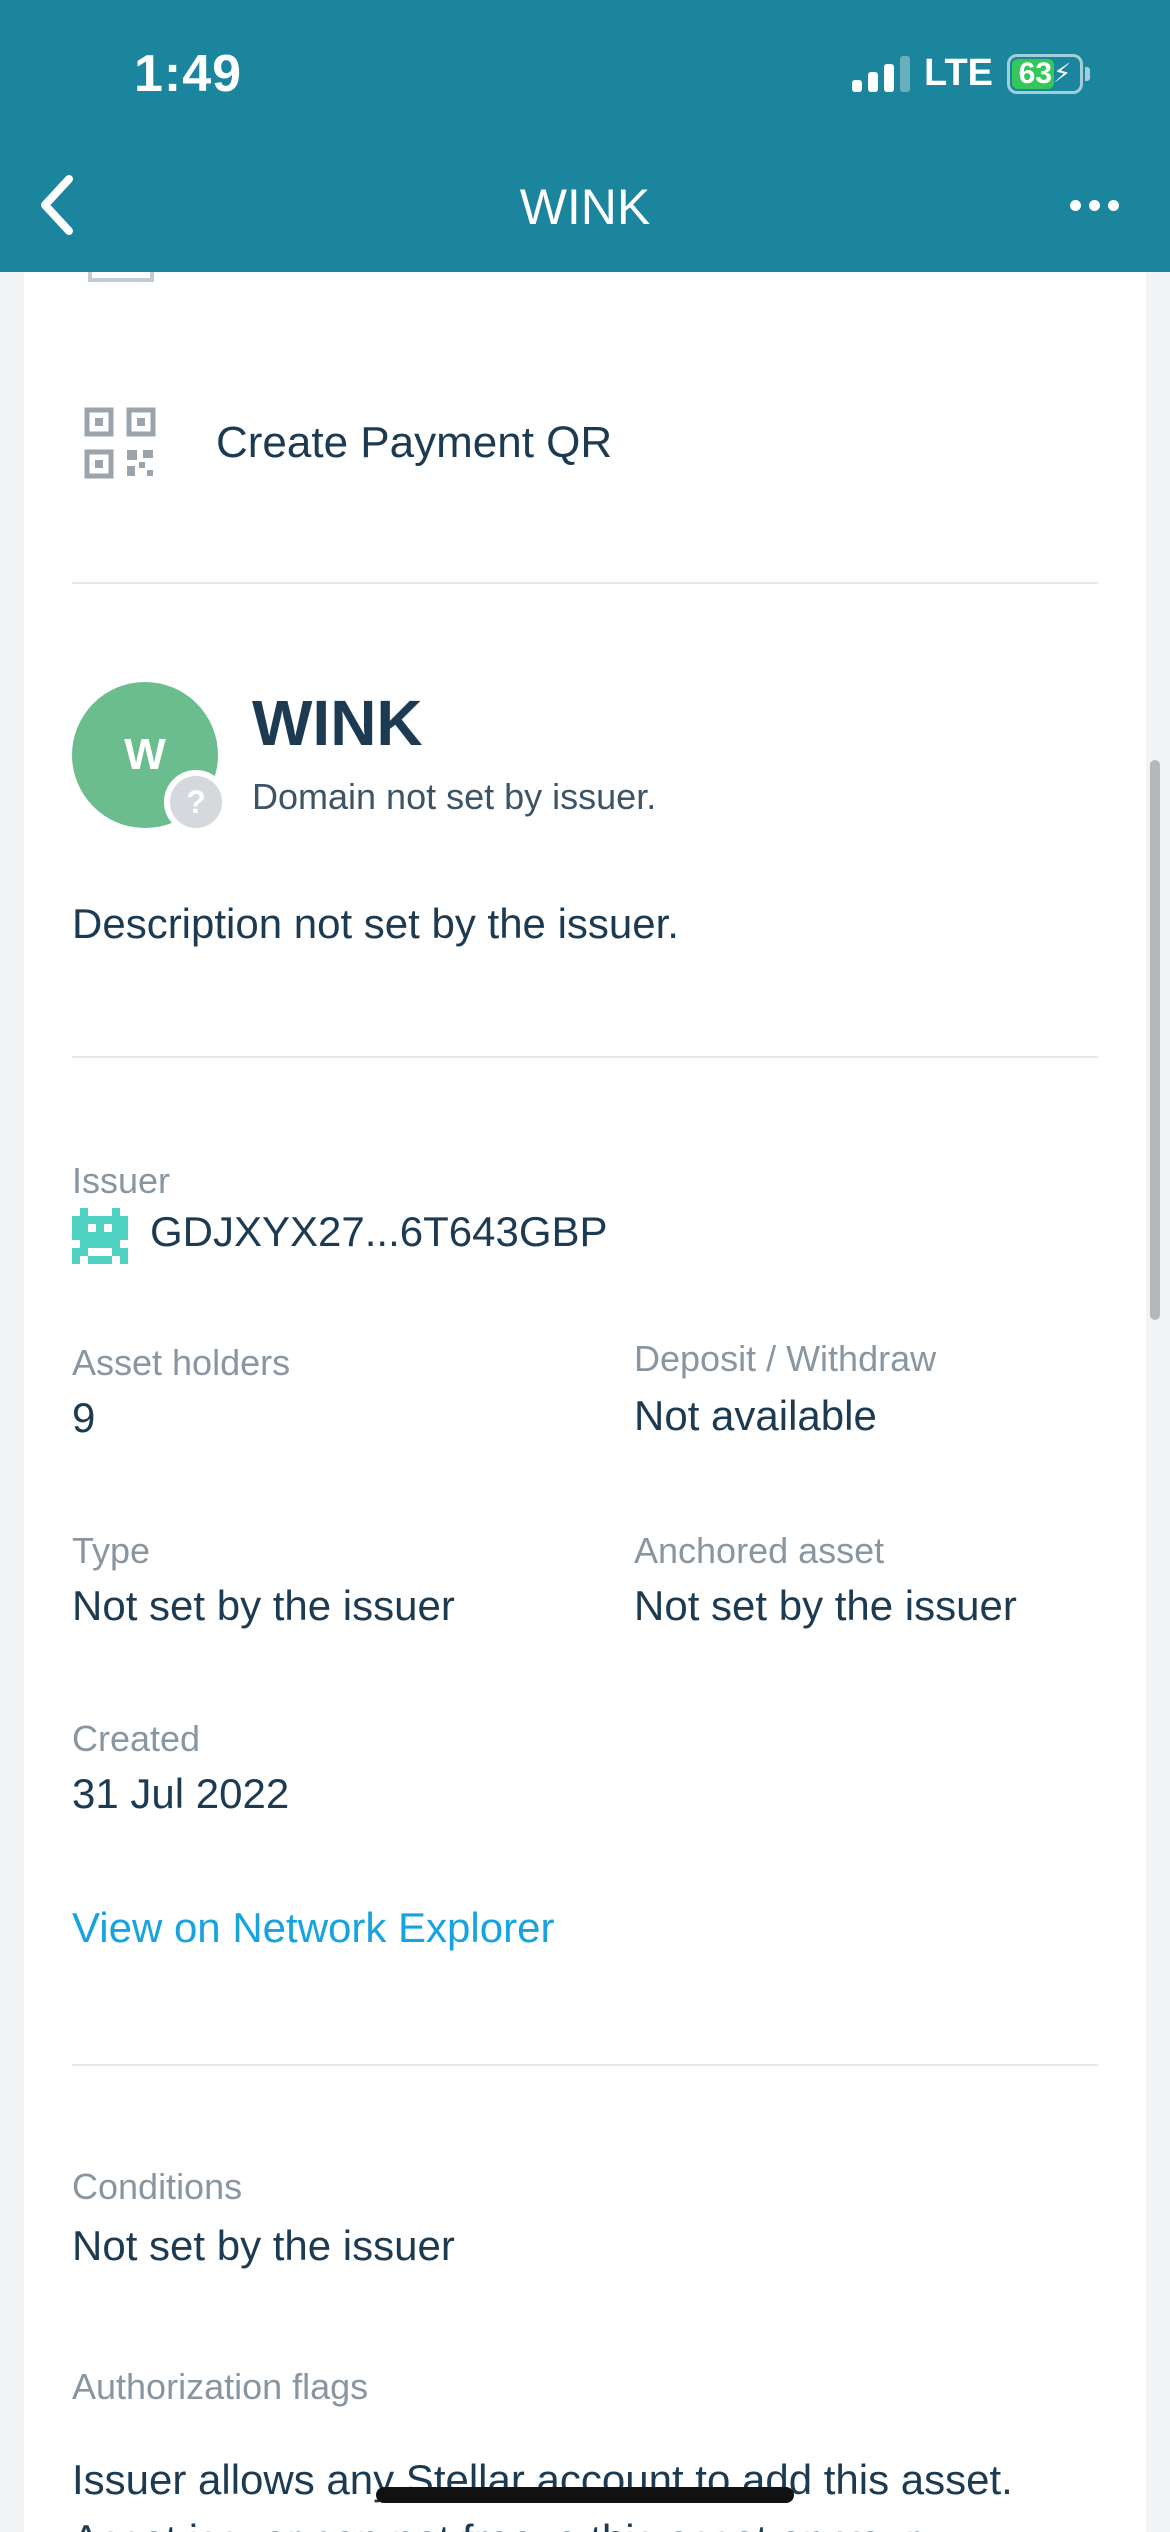 Image resolution: width=1170 pixels, height=2532 pixels. What do you see at coordinates (881, 73) in the screenshot?
I see `cellular-signal-icon` at bounding box center [881, 73].